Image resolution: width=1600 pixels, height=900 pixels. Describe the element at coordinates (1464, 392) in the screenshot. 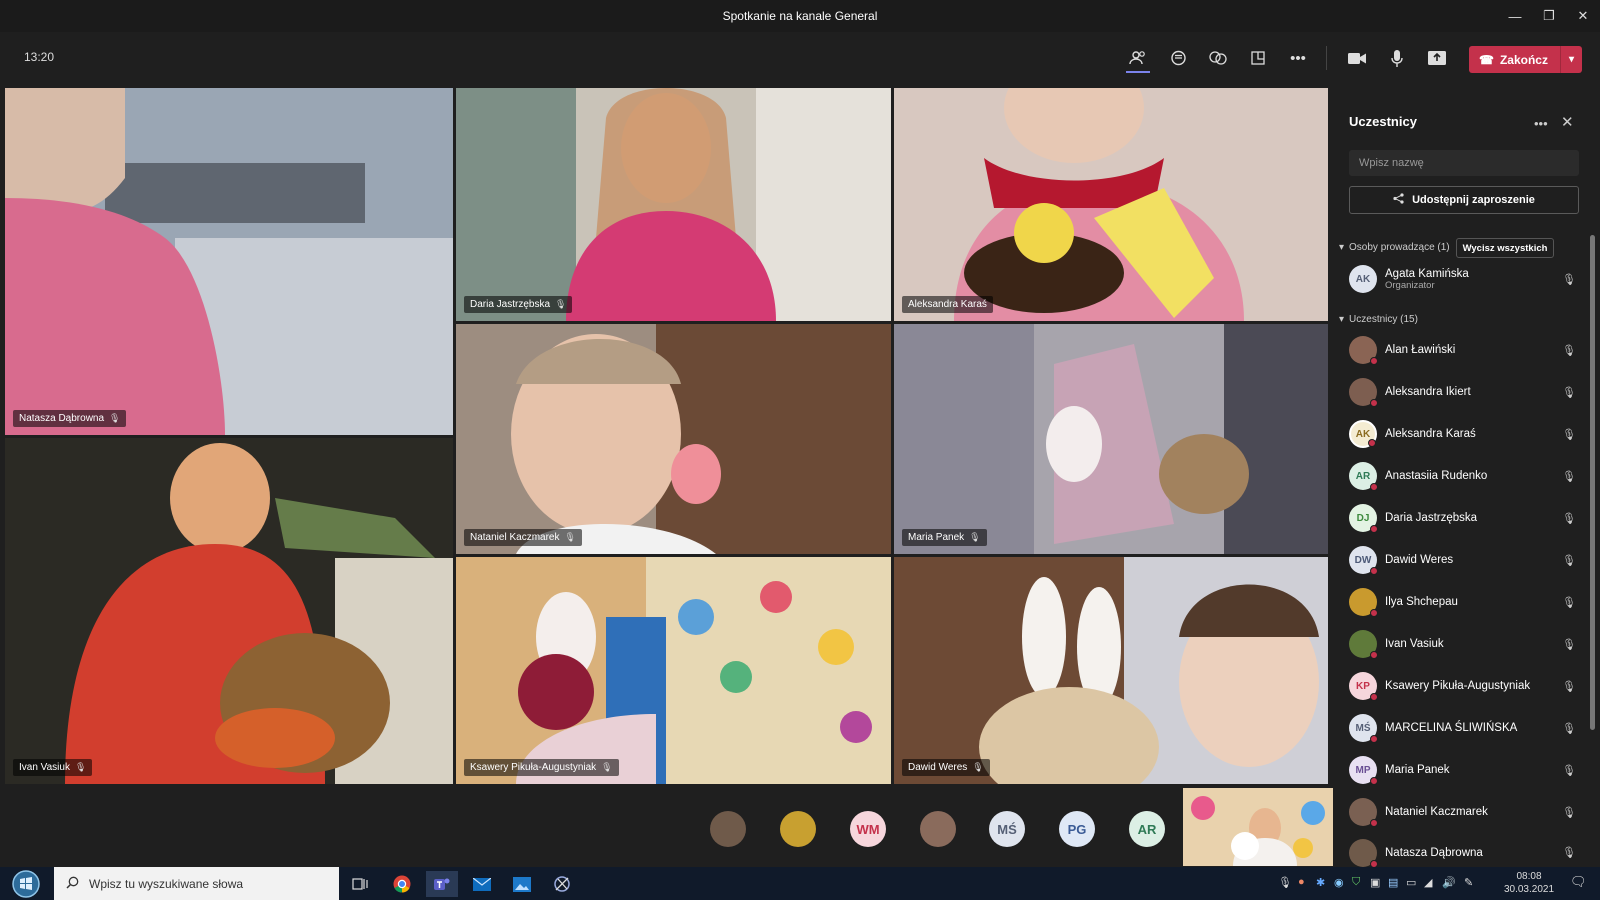

I see `participant-row: Aleksandra Ikiert 🎙` at that location.